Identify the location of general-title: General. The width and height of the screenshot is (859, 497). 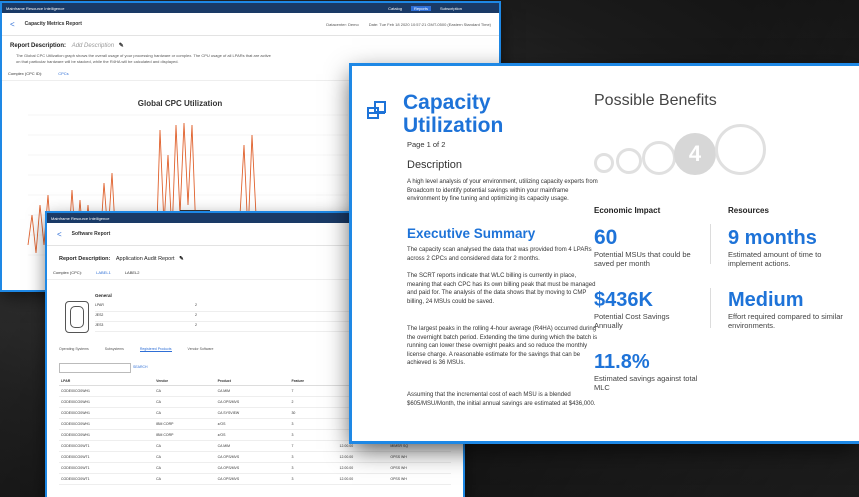
(103, 295).